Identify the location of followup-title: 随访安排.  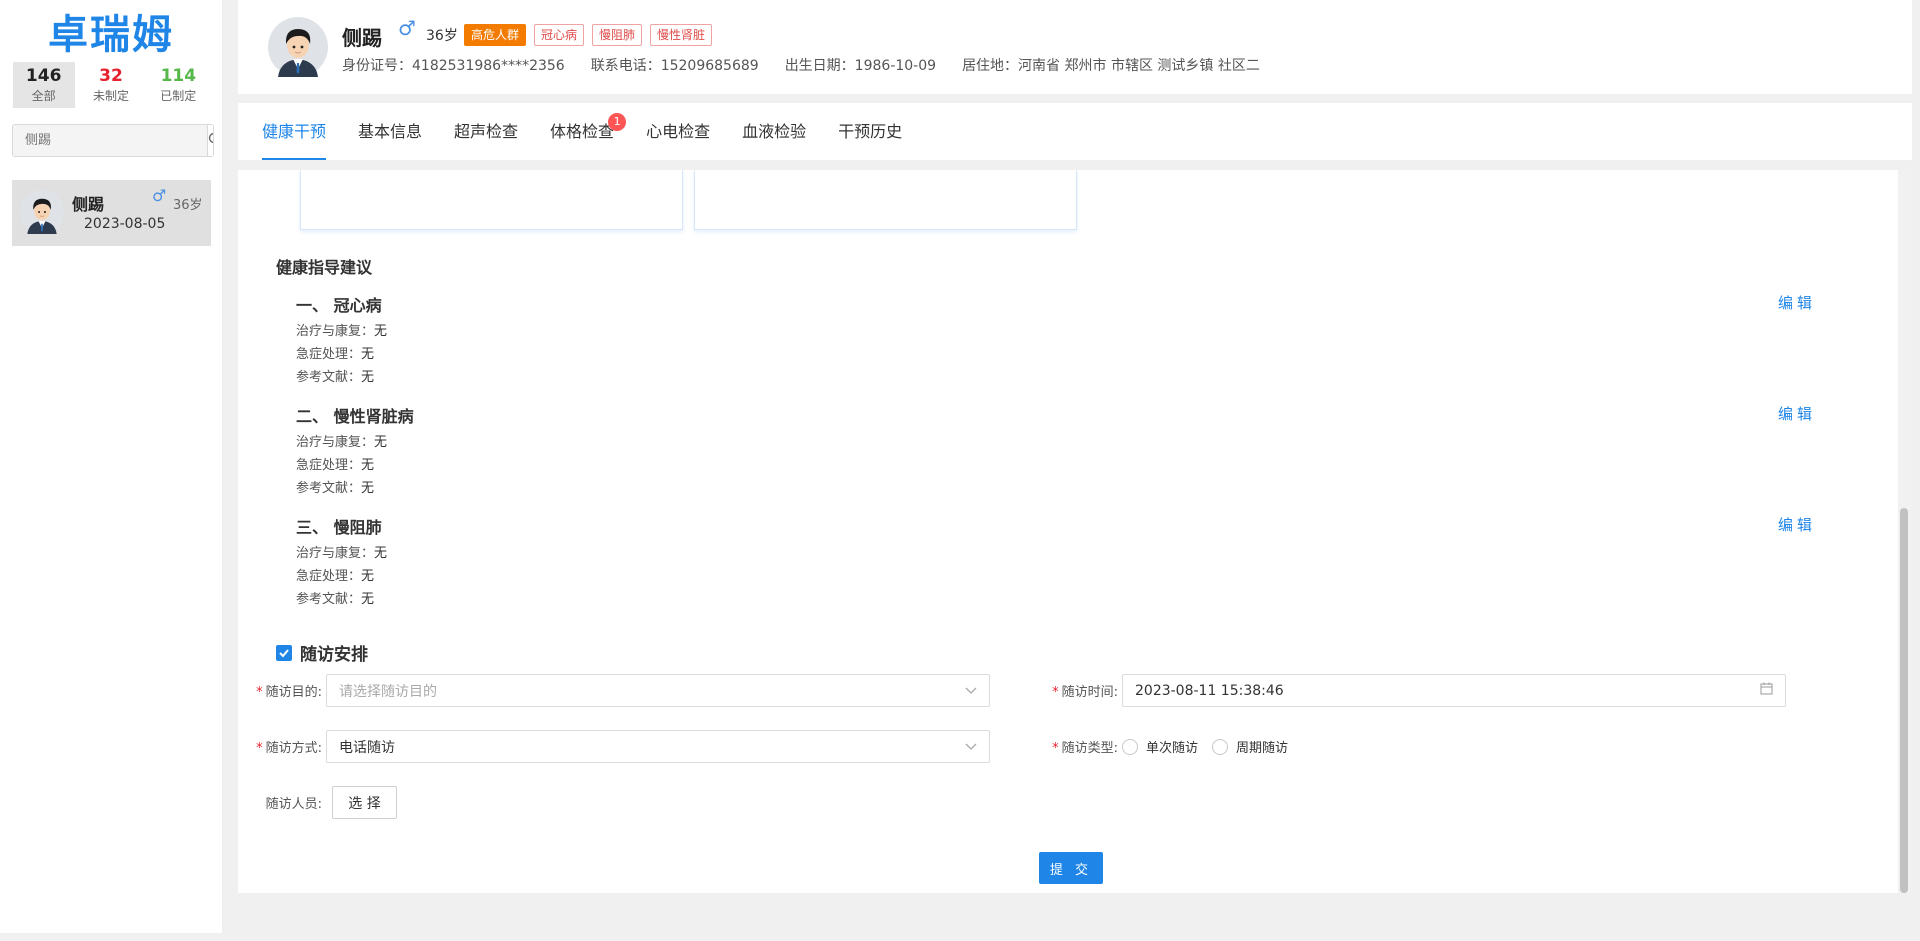
(334, 655).